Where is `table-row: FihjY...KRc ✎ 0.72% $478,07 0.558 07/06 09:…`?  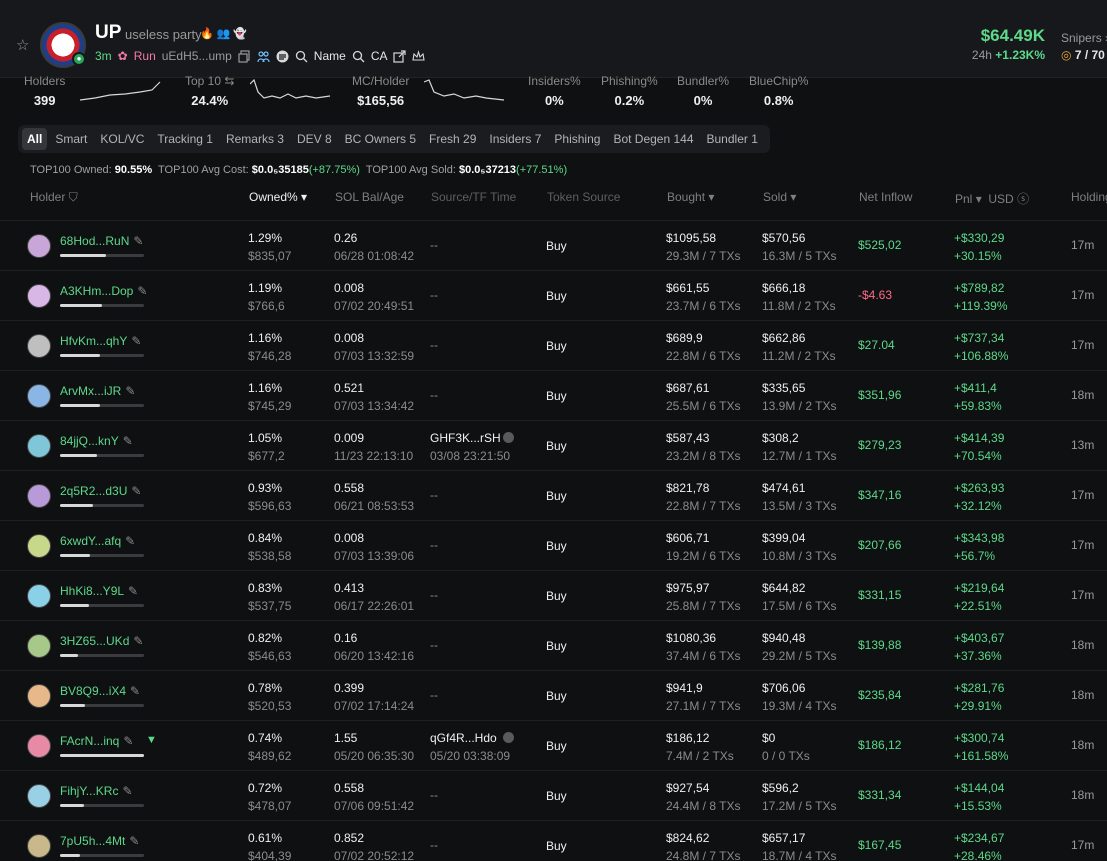
table-row: FihjY...KRc ✎ 0.72% $478,07 0.558 07/06 09:… is located at coordinates (553, 795).